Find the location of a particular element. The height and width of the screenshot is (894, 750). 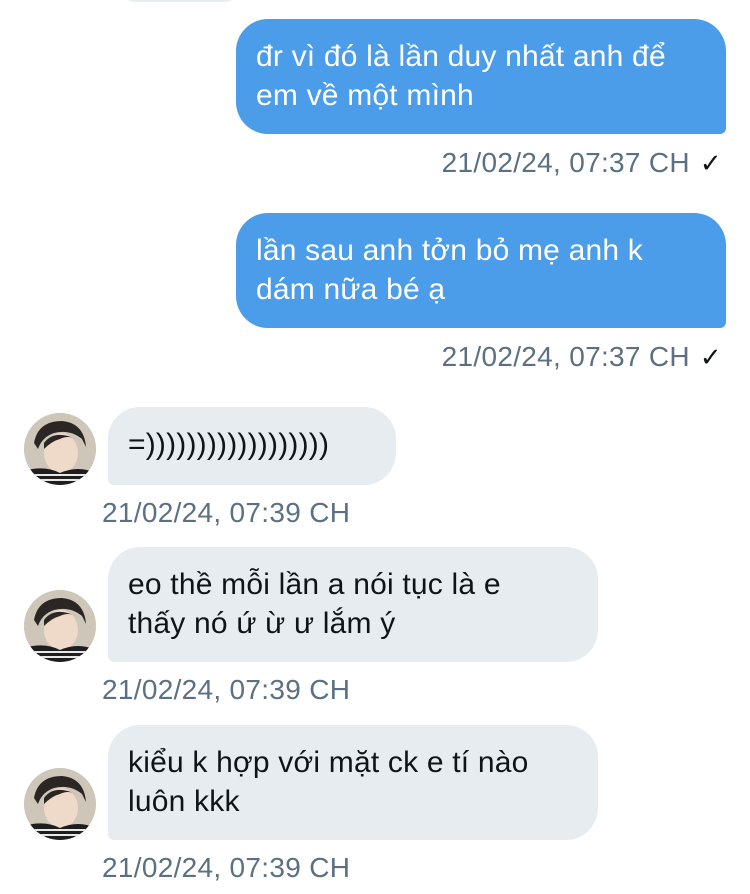

message-bubble-incoming: =)))))))))))))))))) is located at coordinates (252, 446).